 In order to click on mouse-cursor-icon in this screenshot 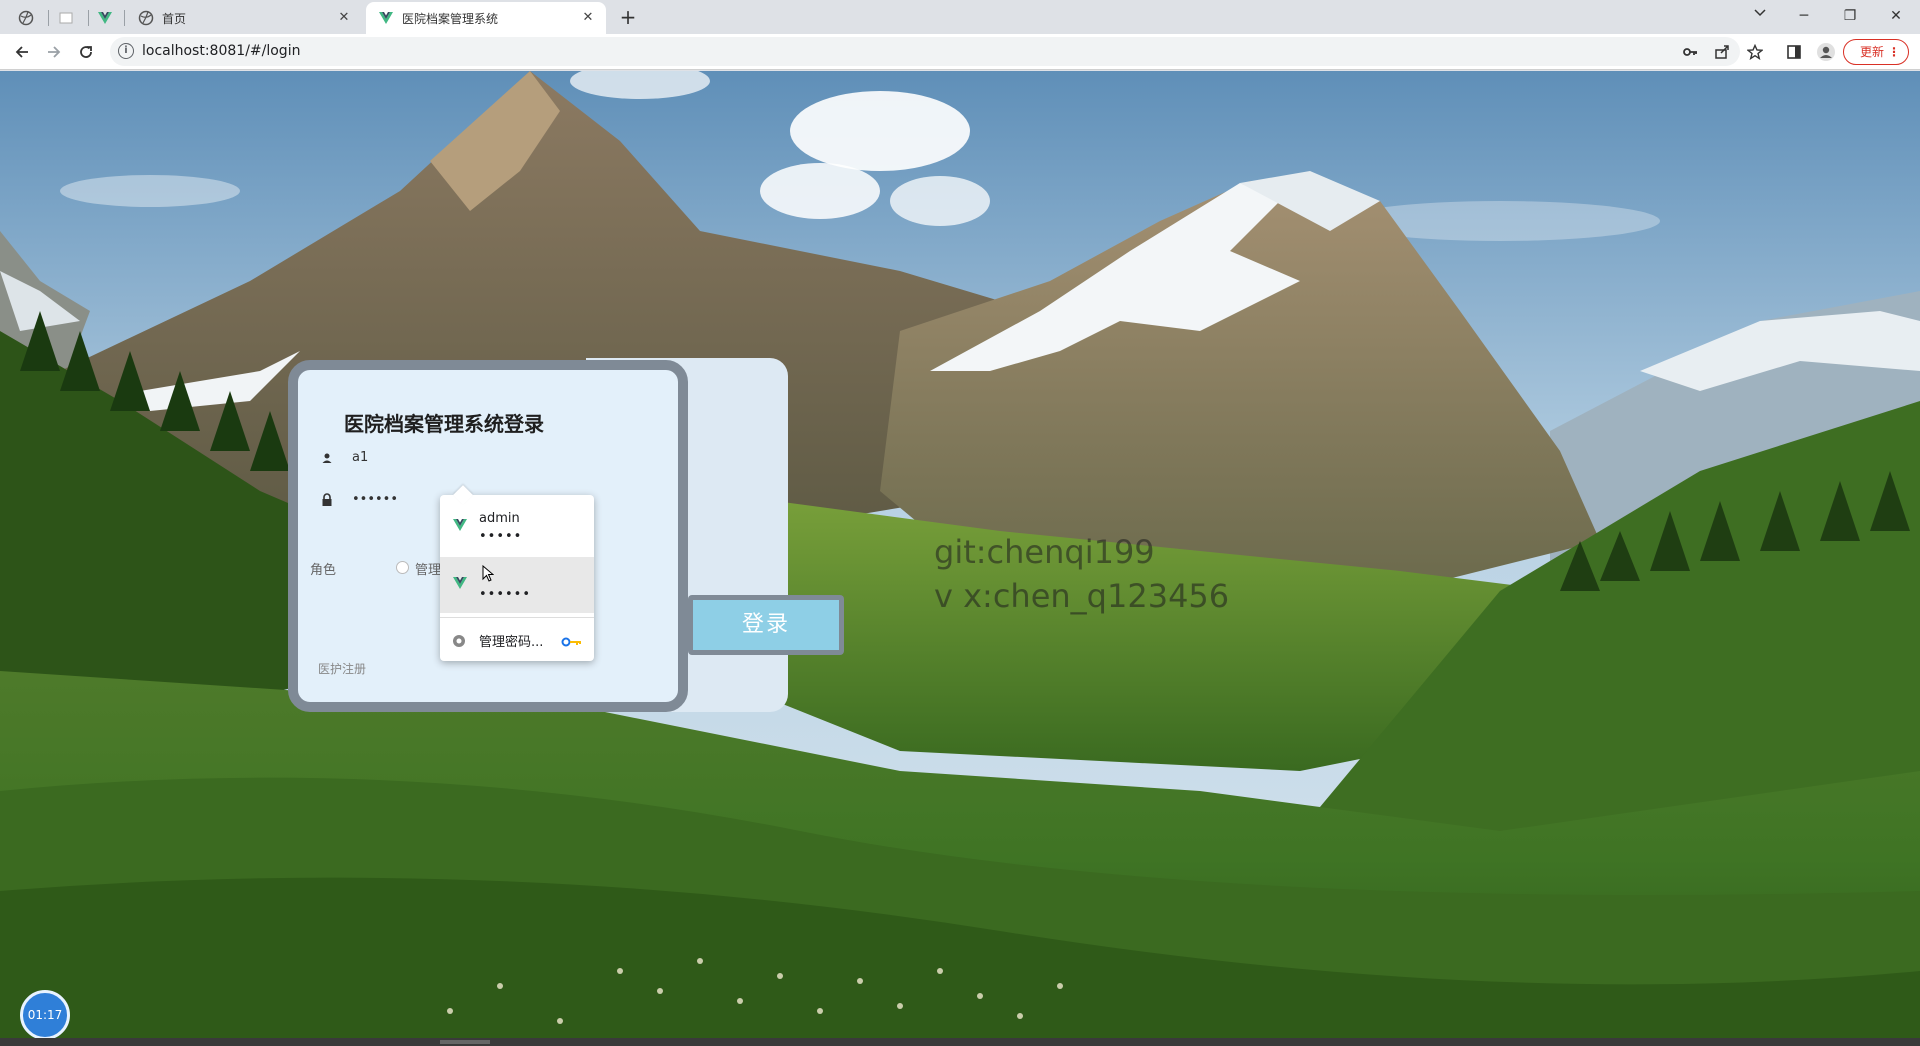, I will do `click(488, 573)`.